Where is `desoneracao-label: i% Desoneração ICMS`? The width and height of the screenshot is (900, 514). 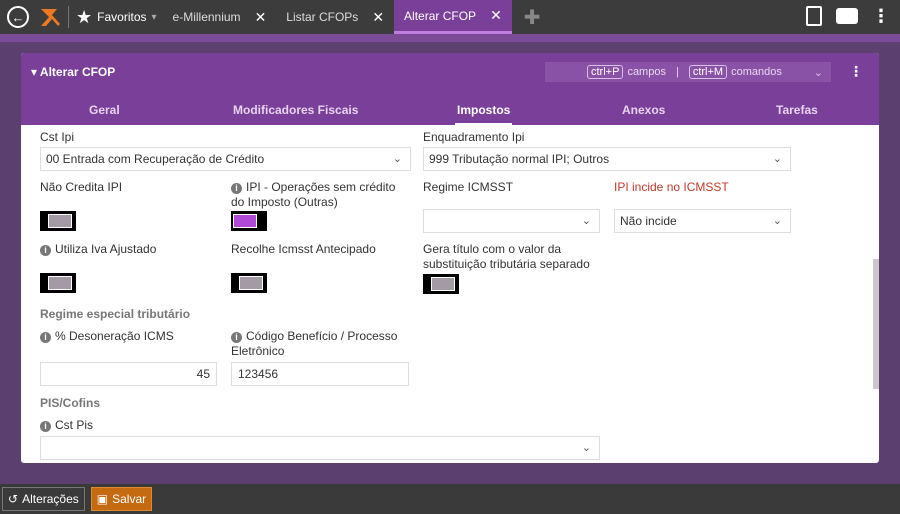 desoneracao-label: i% Desoneração ICMS is located at coordinates (107, 336).